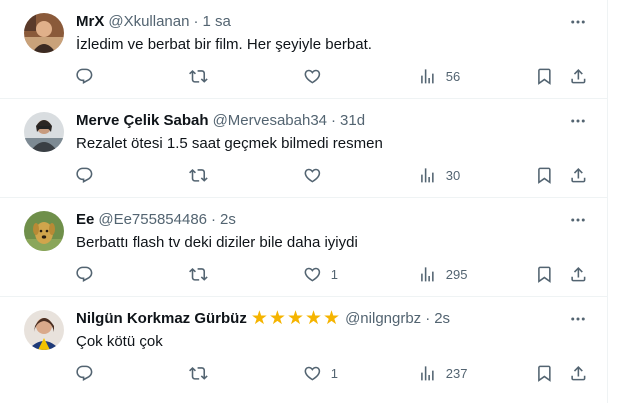  Describe the element at coordinates (439, 175) in the screenshot. I see `views-button: 30` at that location.